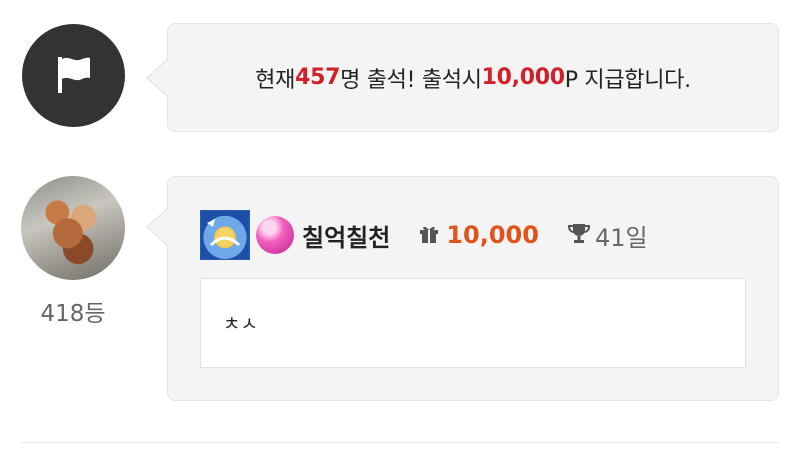 This screenshot has width=800, height=455. I want to click on user-info-row: 칠억칠천 10,000 41일, so click(424, 235).